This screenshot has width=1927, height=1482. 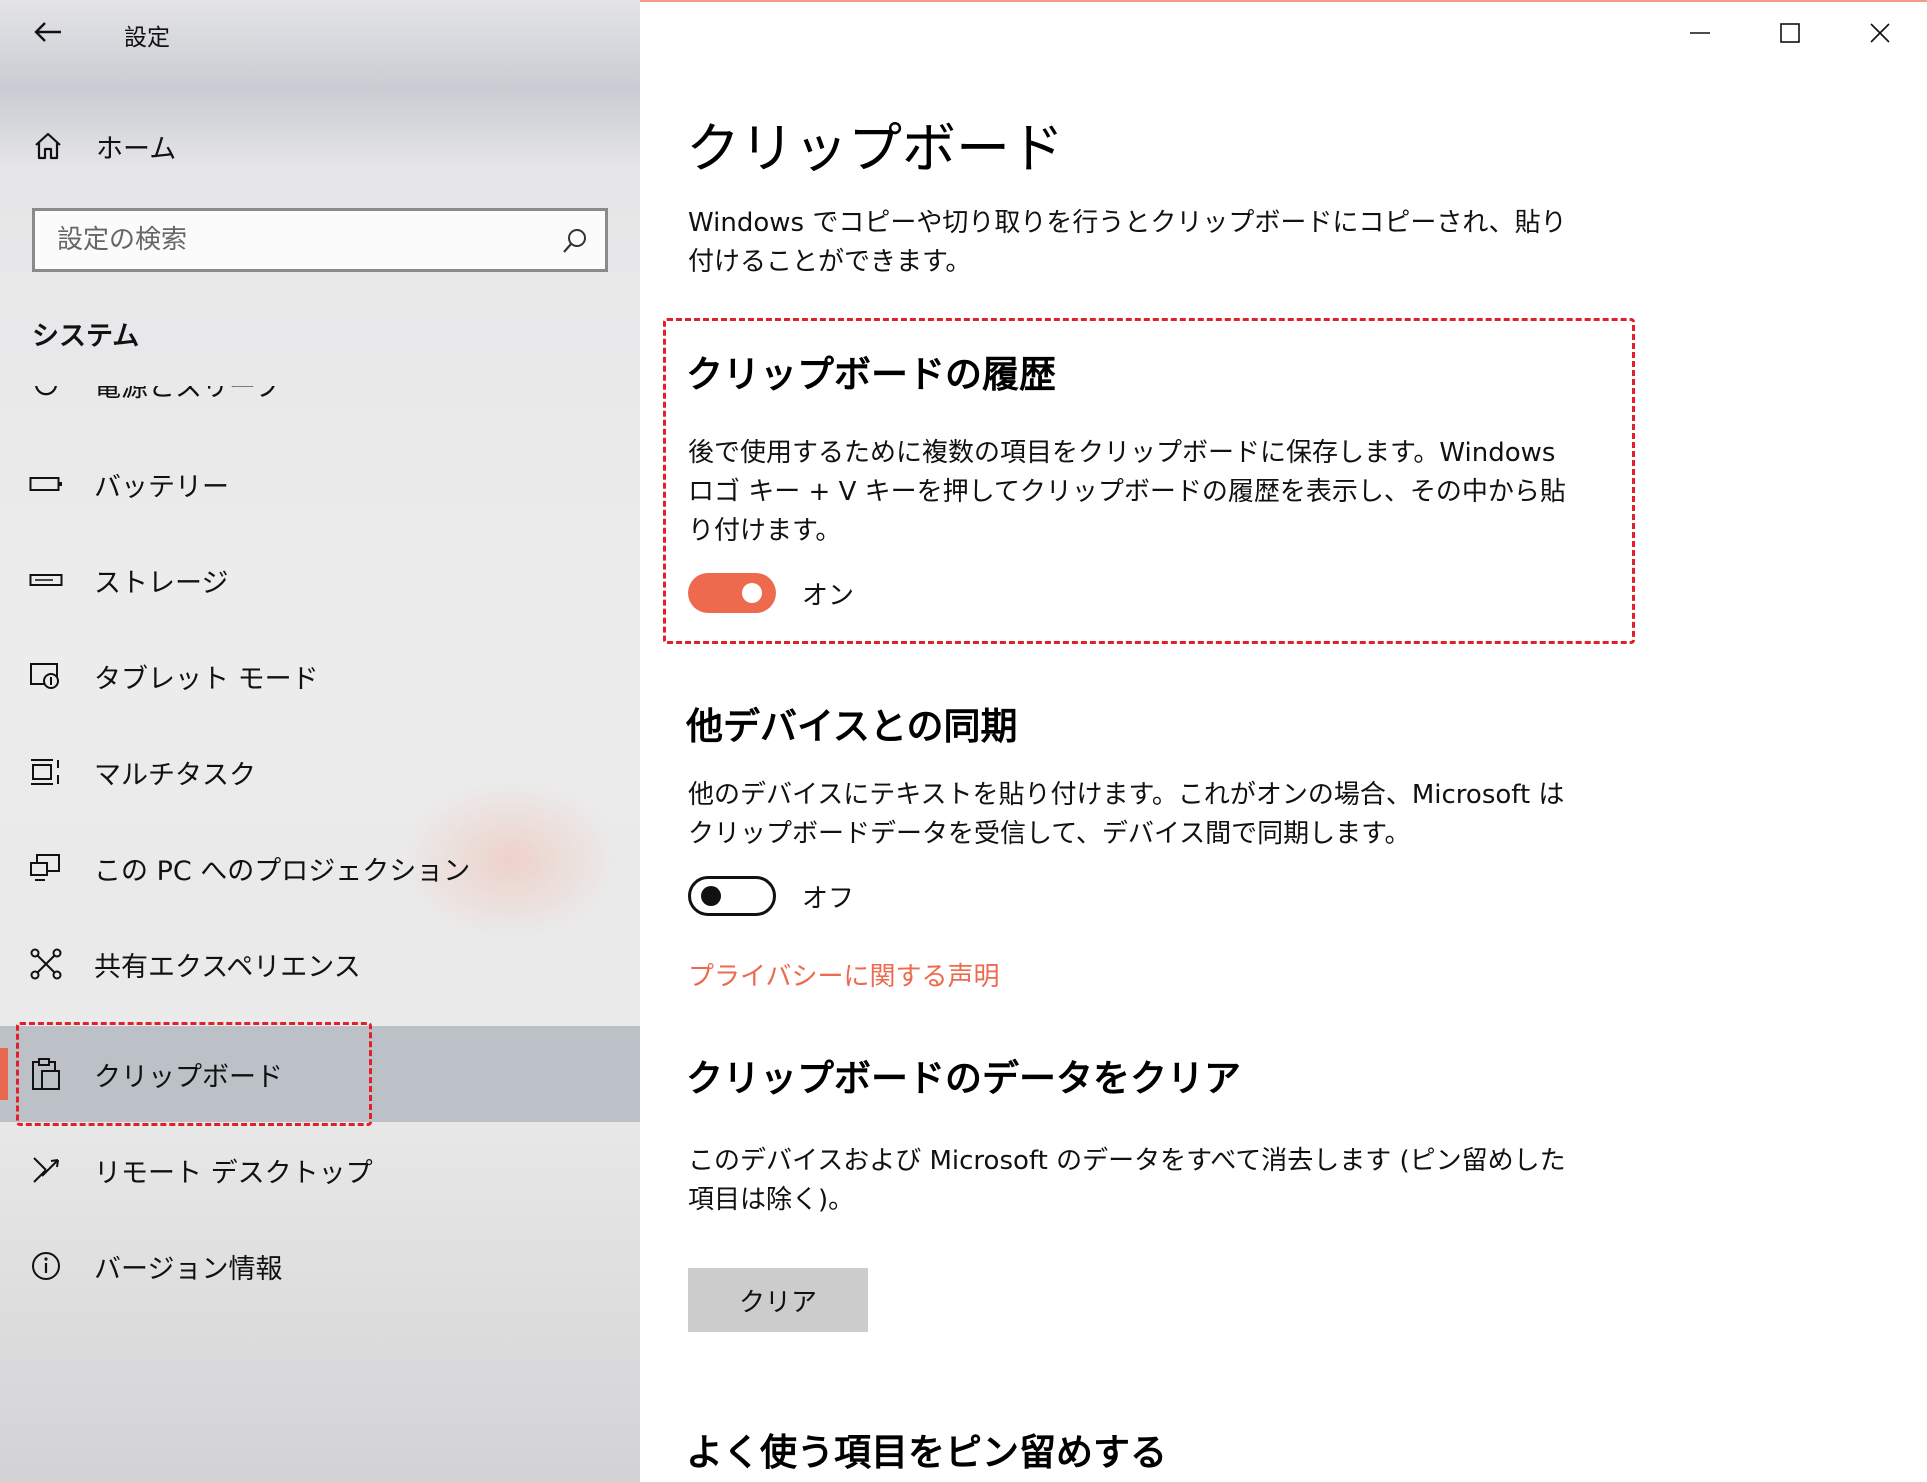 What do you see at coordinates (48, 146) in the screenshot?
I see `home-icon` at bounding box center [48, 146].